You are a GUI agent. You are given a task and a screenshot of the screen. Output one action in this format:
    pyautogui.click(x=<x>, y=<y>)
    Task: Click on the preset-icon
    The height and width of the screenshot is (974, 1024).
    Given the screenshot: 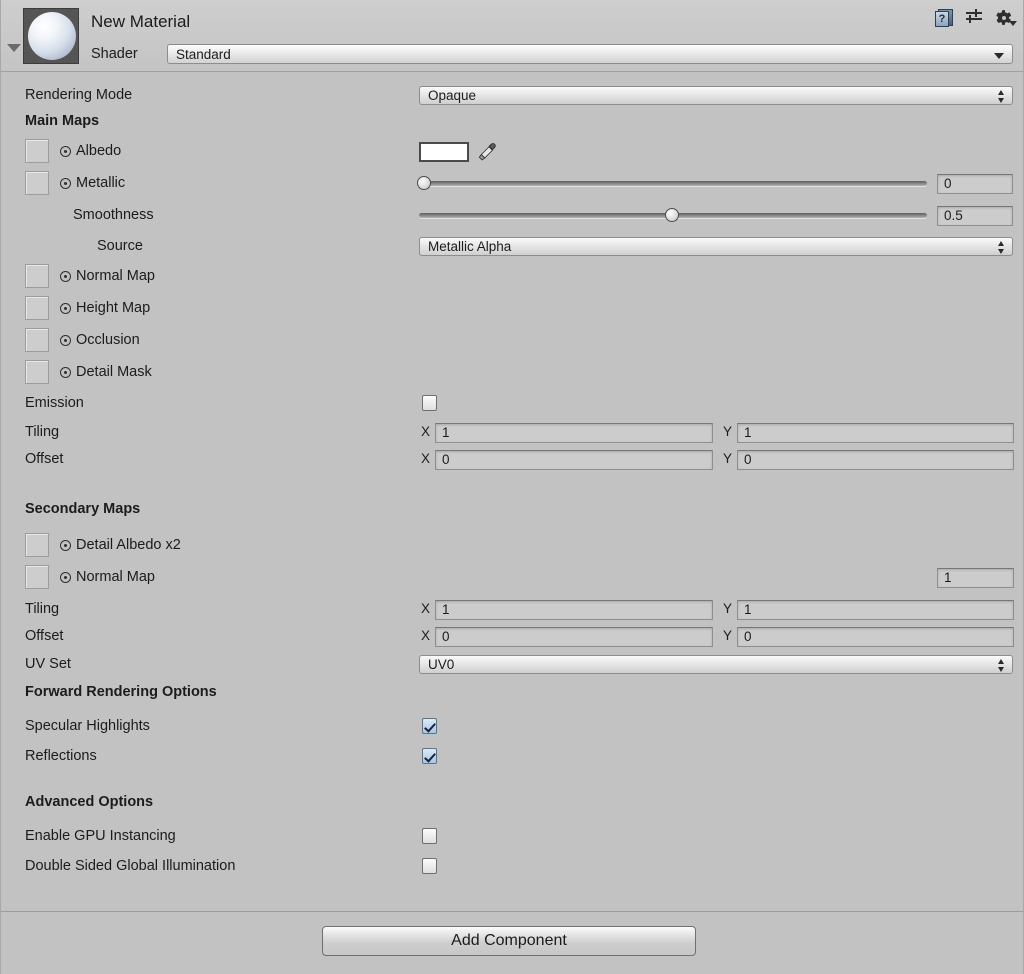 What is the action you would take?
    pyautogui.click(x=975, y=18)
    